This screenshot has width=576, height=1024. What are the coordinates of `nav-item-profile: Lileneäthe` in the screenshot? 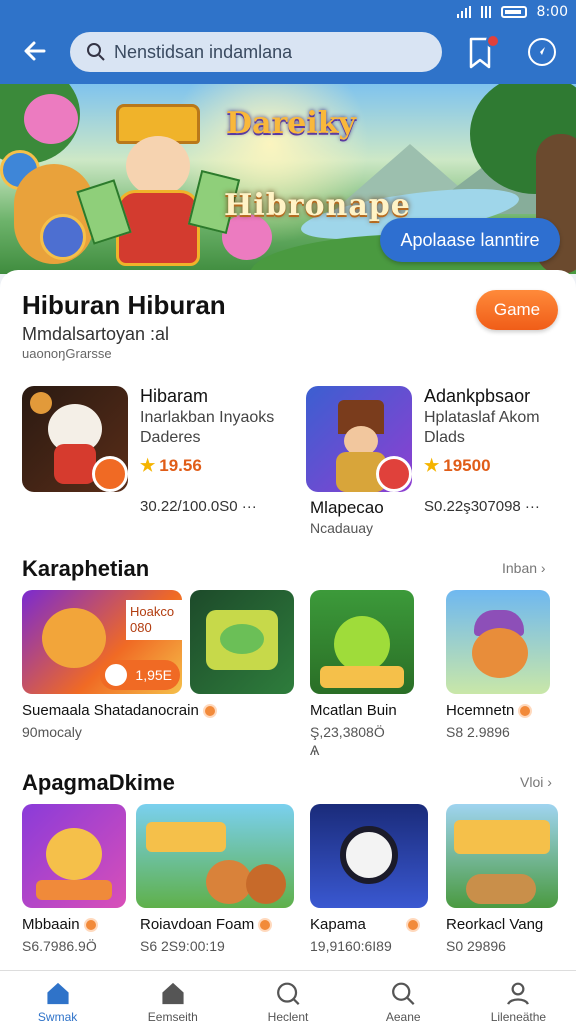 It's located at (518, 997).